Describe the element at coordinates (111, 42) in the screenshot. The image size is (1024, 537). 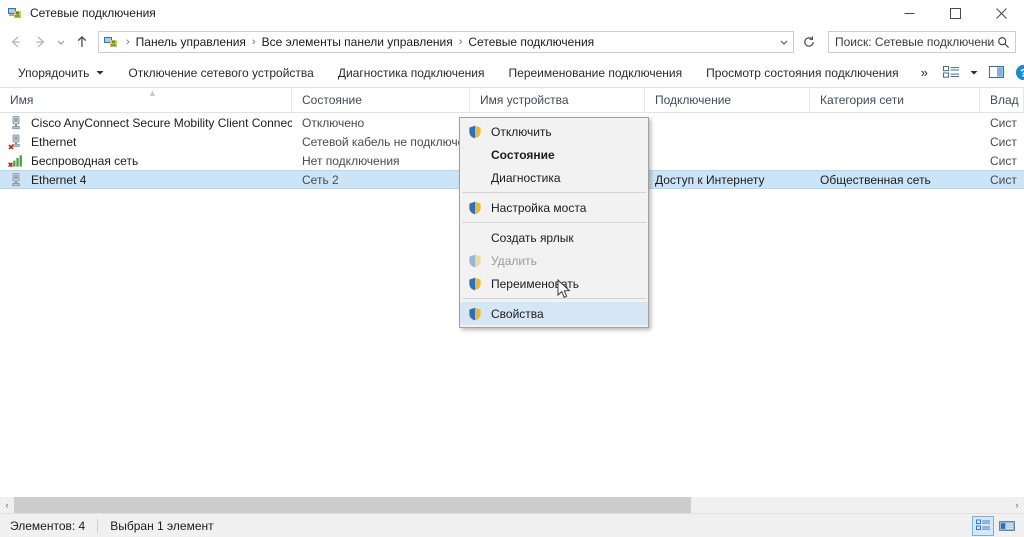
I see `control-panel-icon` at that location.